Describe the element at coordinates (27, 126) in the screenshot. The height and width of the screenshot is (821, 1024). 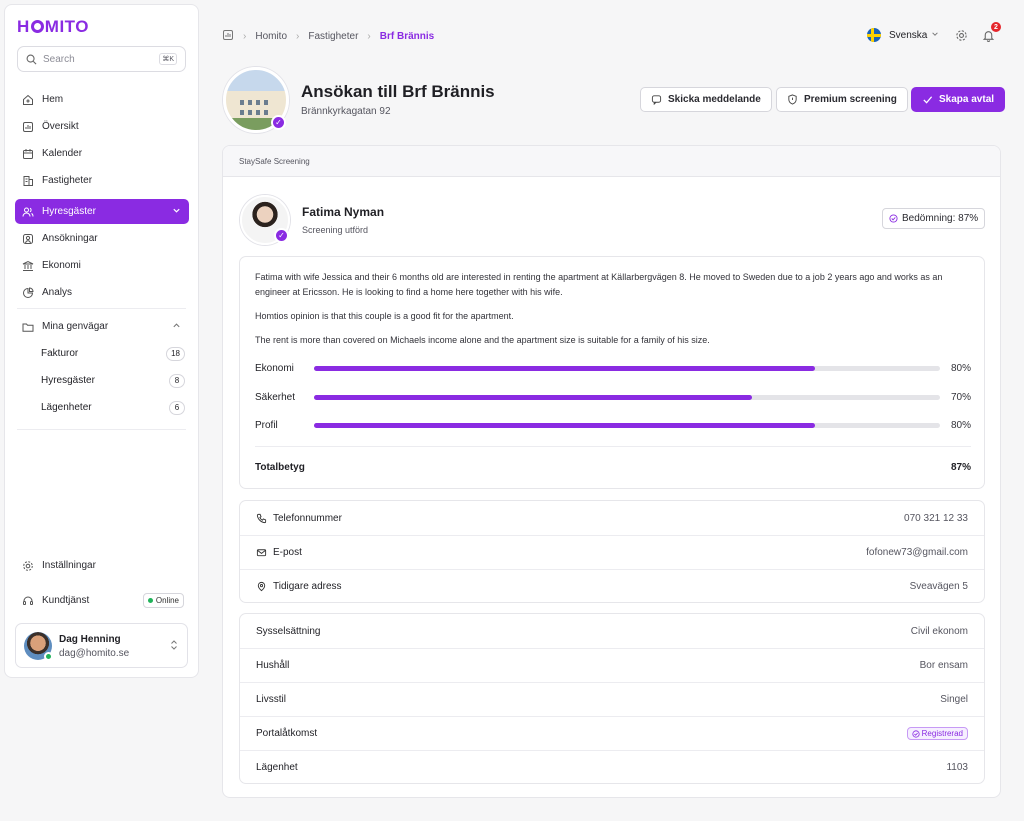
I see `chart-icon` at that location.